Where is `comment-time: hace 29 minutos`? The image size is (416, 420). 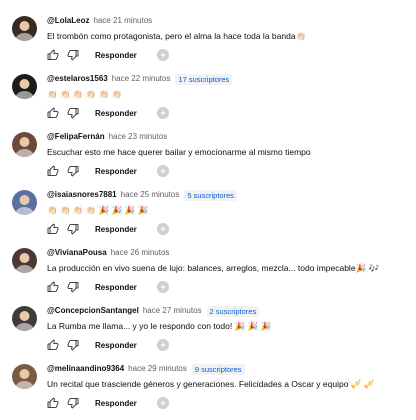 comment-time: hace 29 minutos is located at coordinates (157, 369).